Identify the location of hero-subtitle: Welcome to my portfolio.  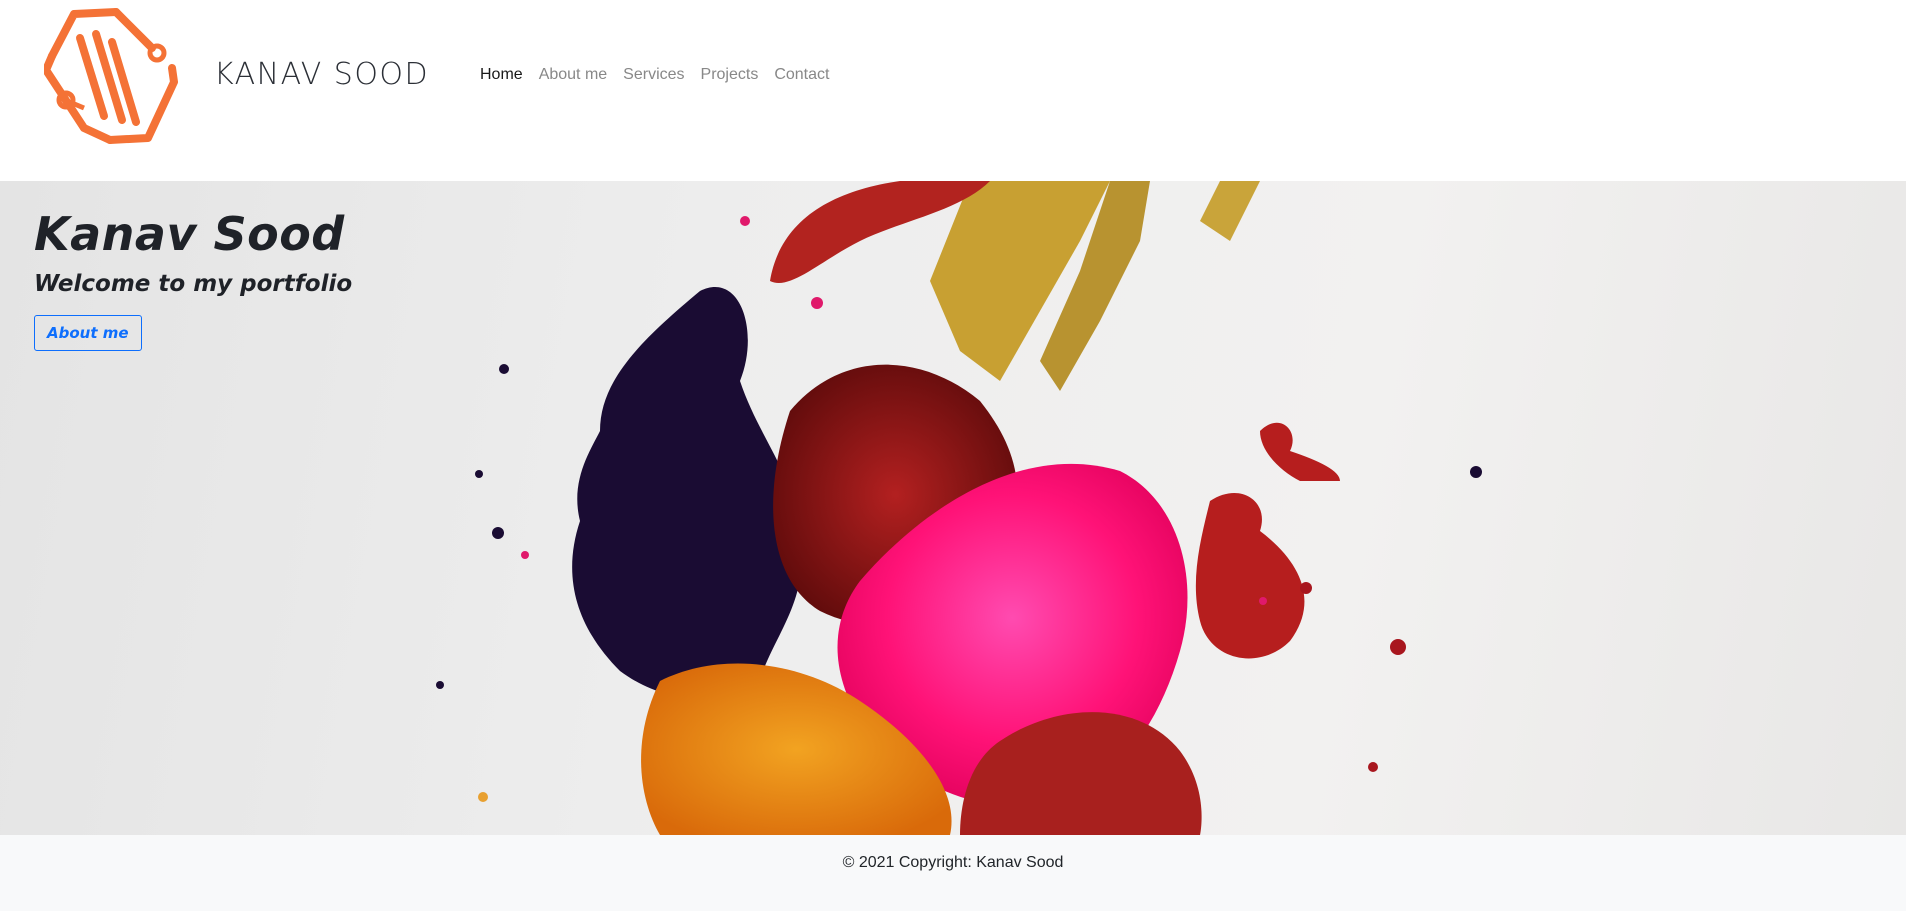
(193, 284).